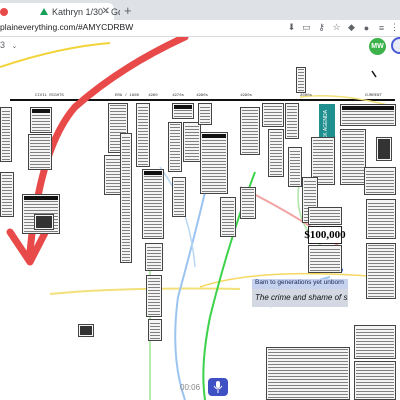 This screenshot has height=400, width=400. I want to click on video-timestamp: 00:06, so click(190, 387).